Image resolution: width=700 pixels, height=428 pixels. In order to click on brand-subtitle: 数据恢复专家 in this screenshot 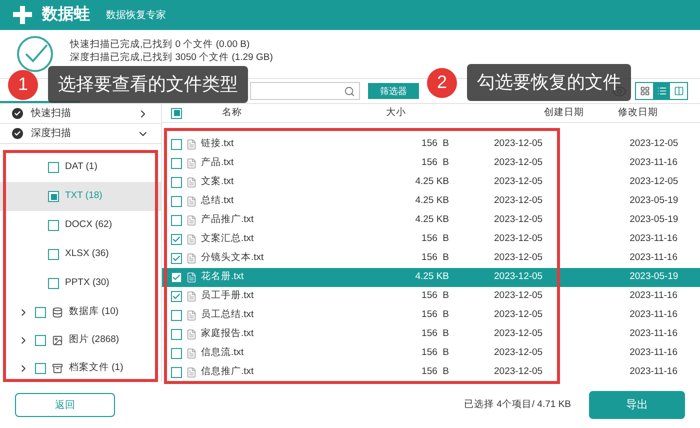, I will do `click(136, 15)`.